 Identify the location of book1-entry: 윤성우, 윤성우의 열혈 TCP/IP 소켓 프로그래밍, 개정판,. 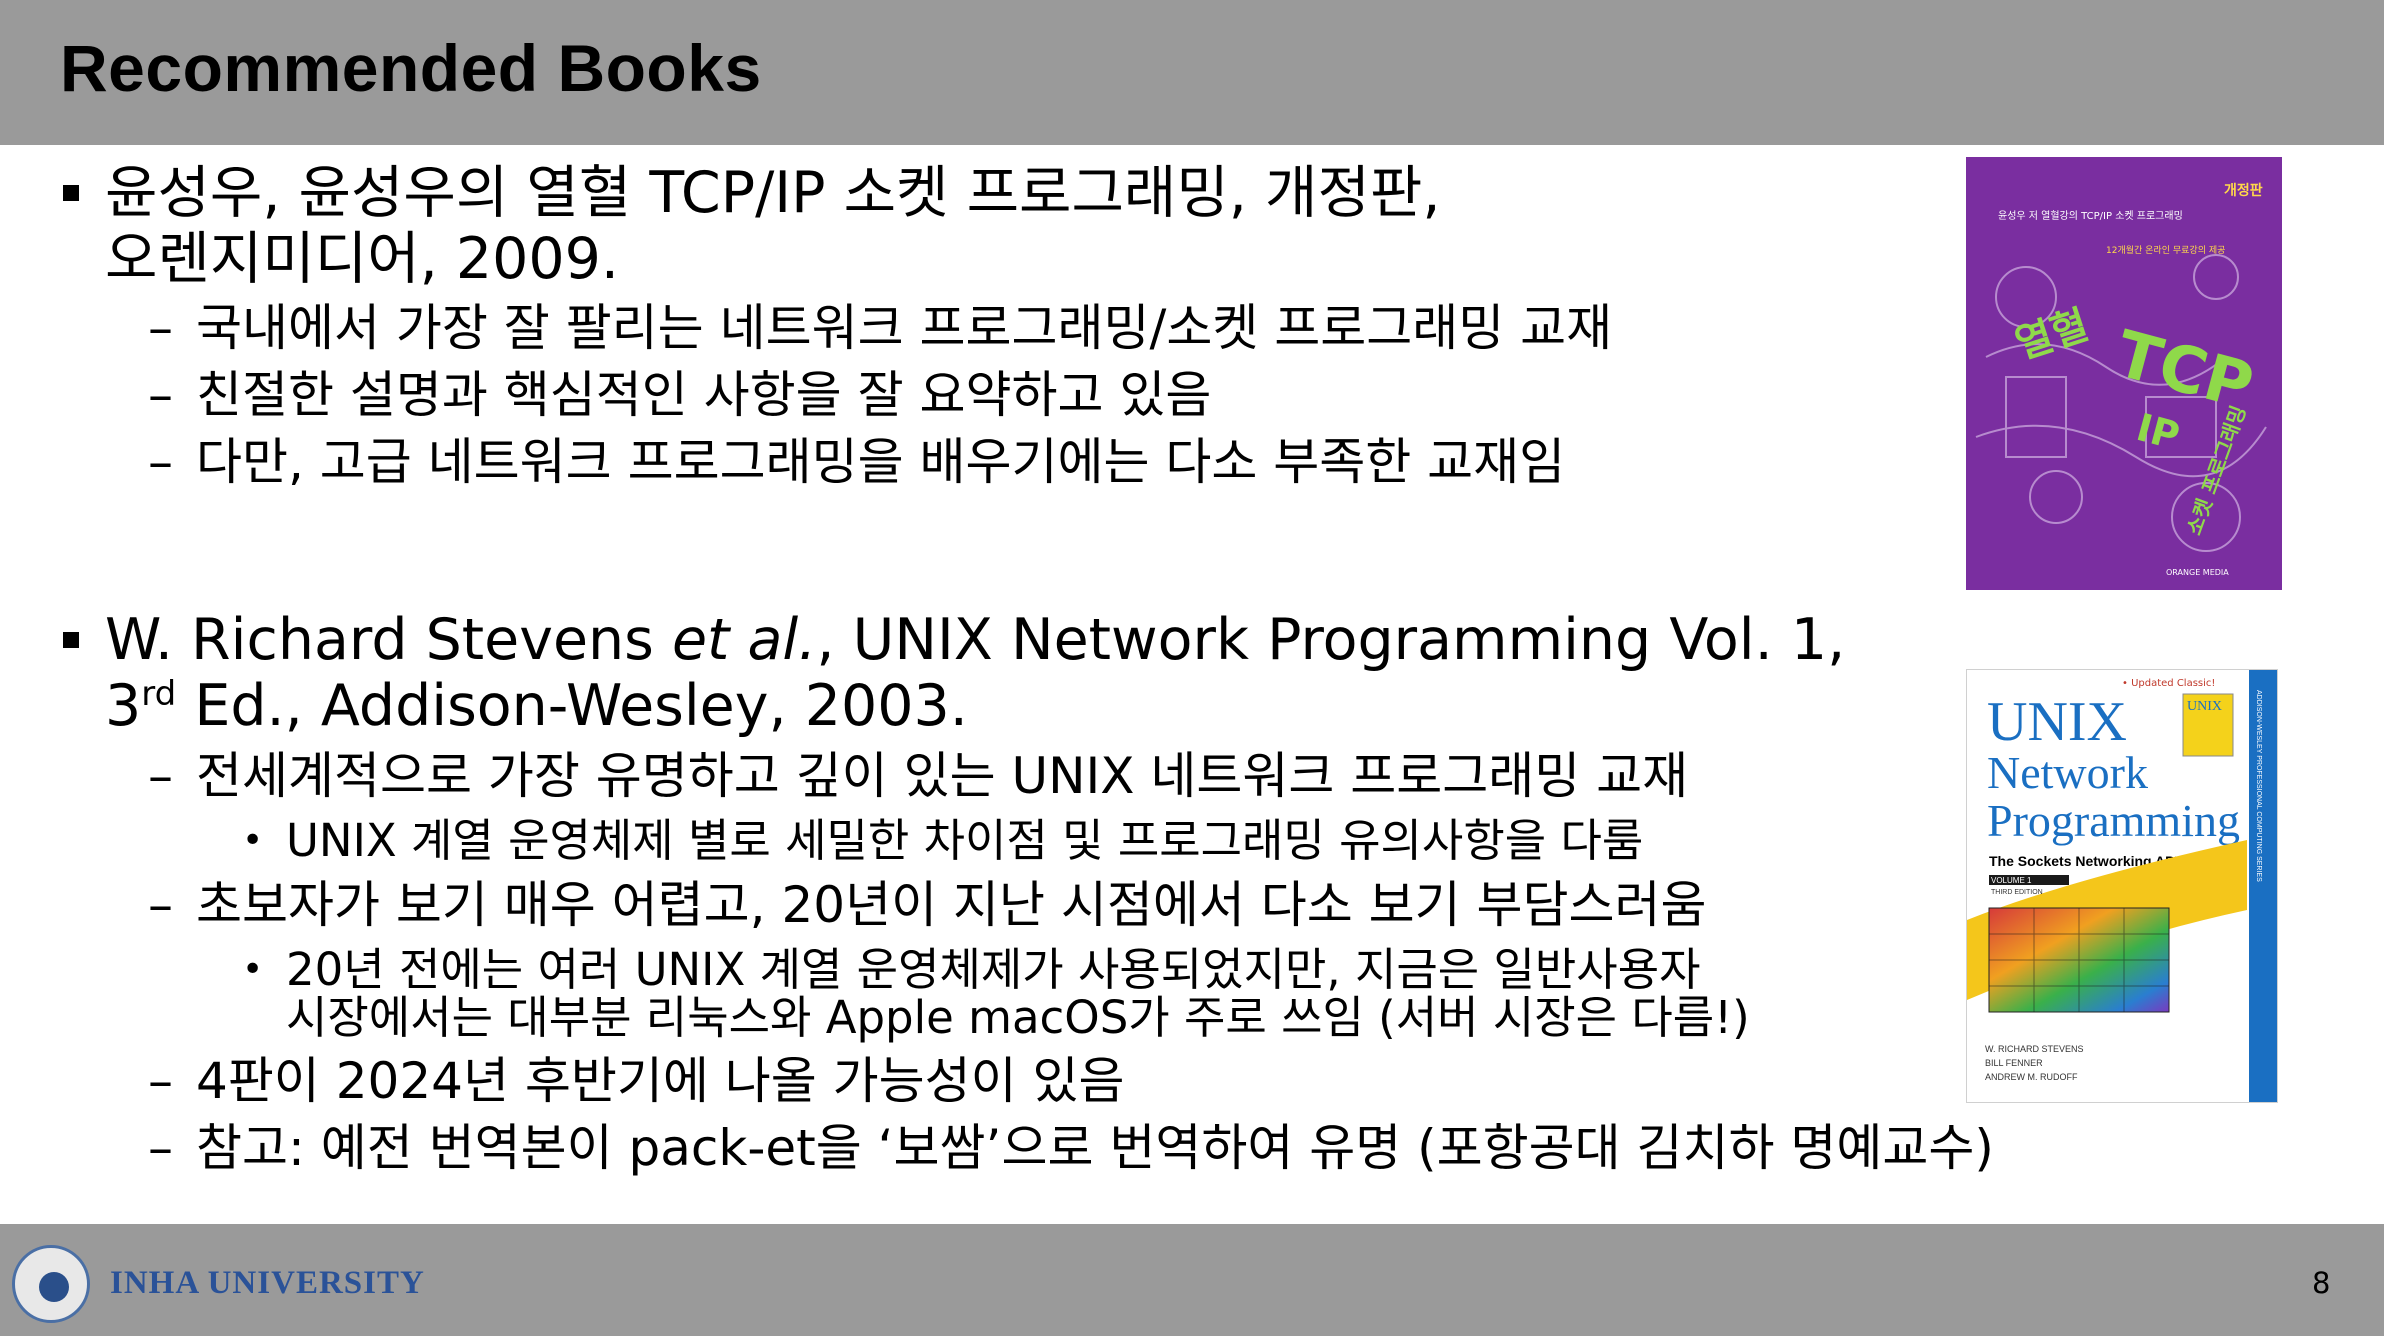
(752, 193).